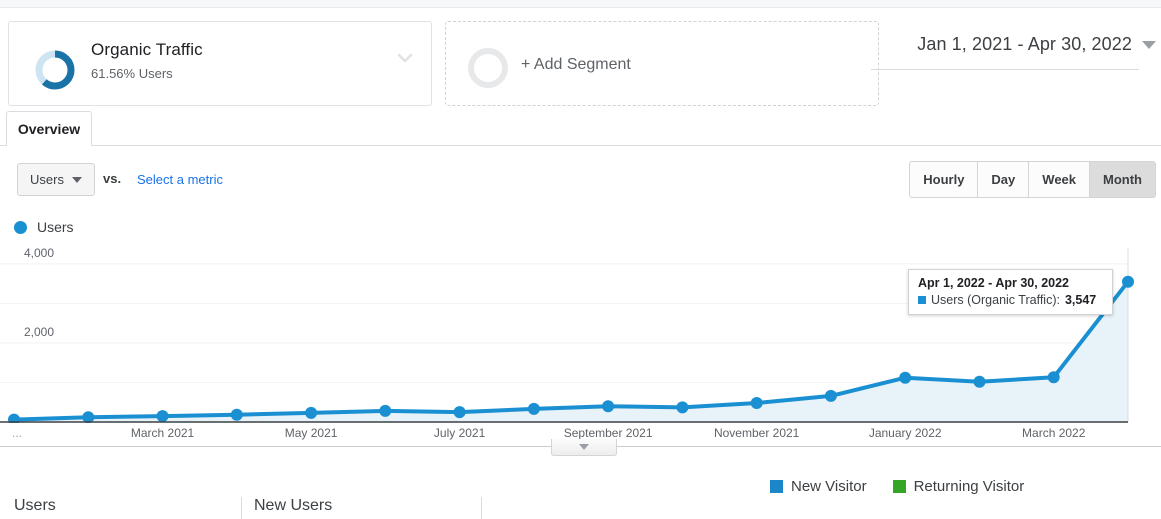  I want to click on granularity-toggle-group: Hourly Day Week Month, so click(1032, 179).